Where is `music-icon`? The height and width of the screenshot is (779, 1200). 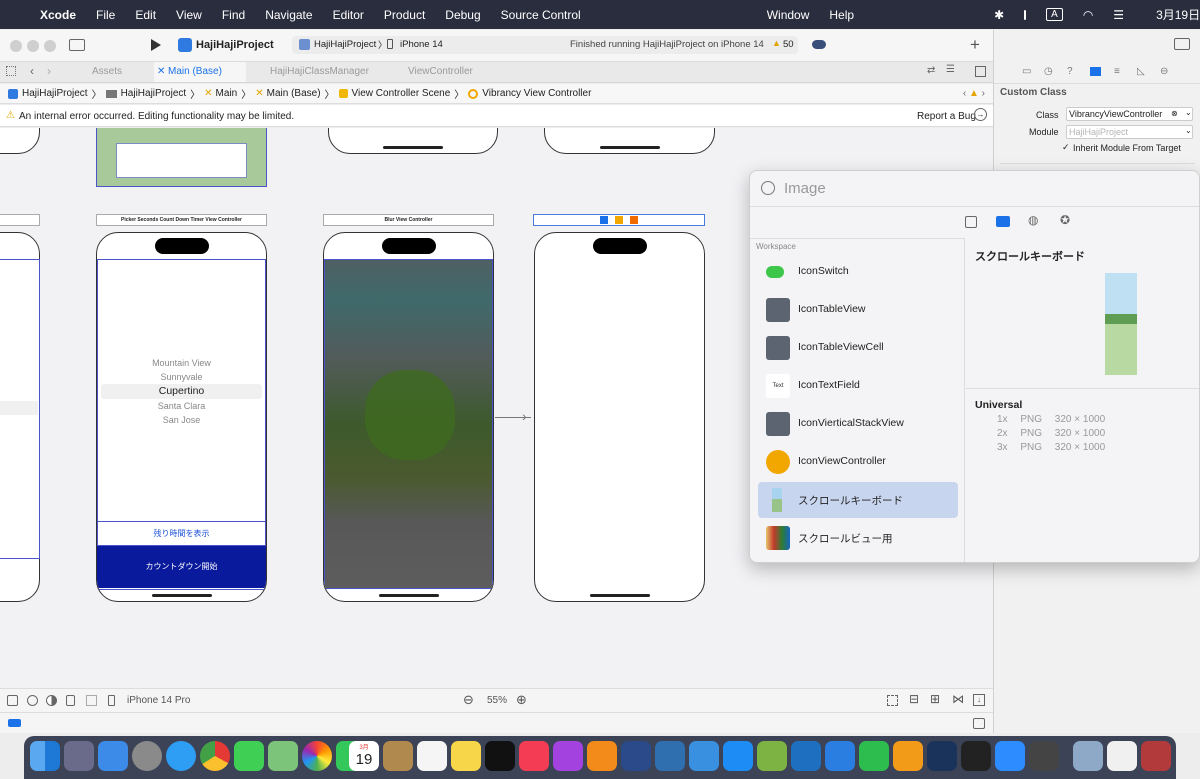 music-icon is located at coordinates (534, 756).